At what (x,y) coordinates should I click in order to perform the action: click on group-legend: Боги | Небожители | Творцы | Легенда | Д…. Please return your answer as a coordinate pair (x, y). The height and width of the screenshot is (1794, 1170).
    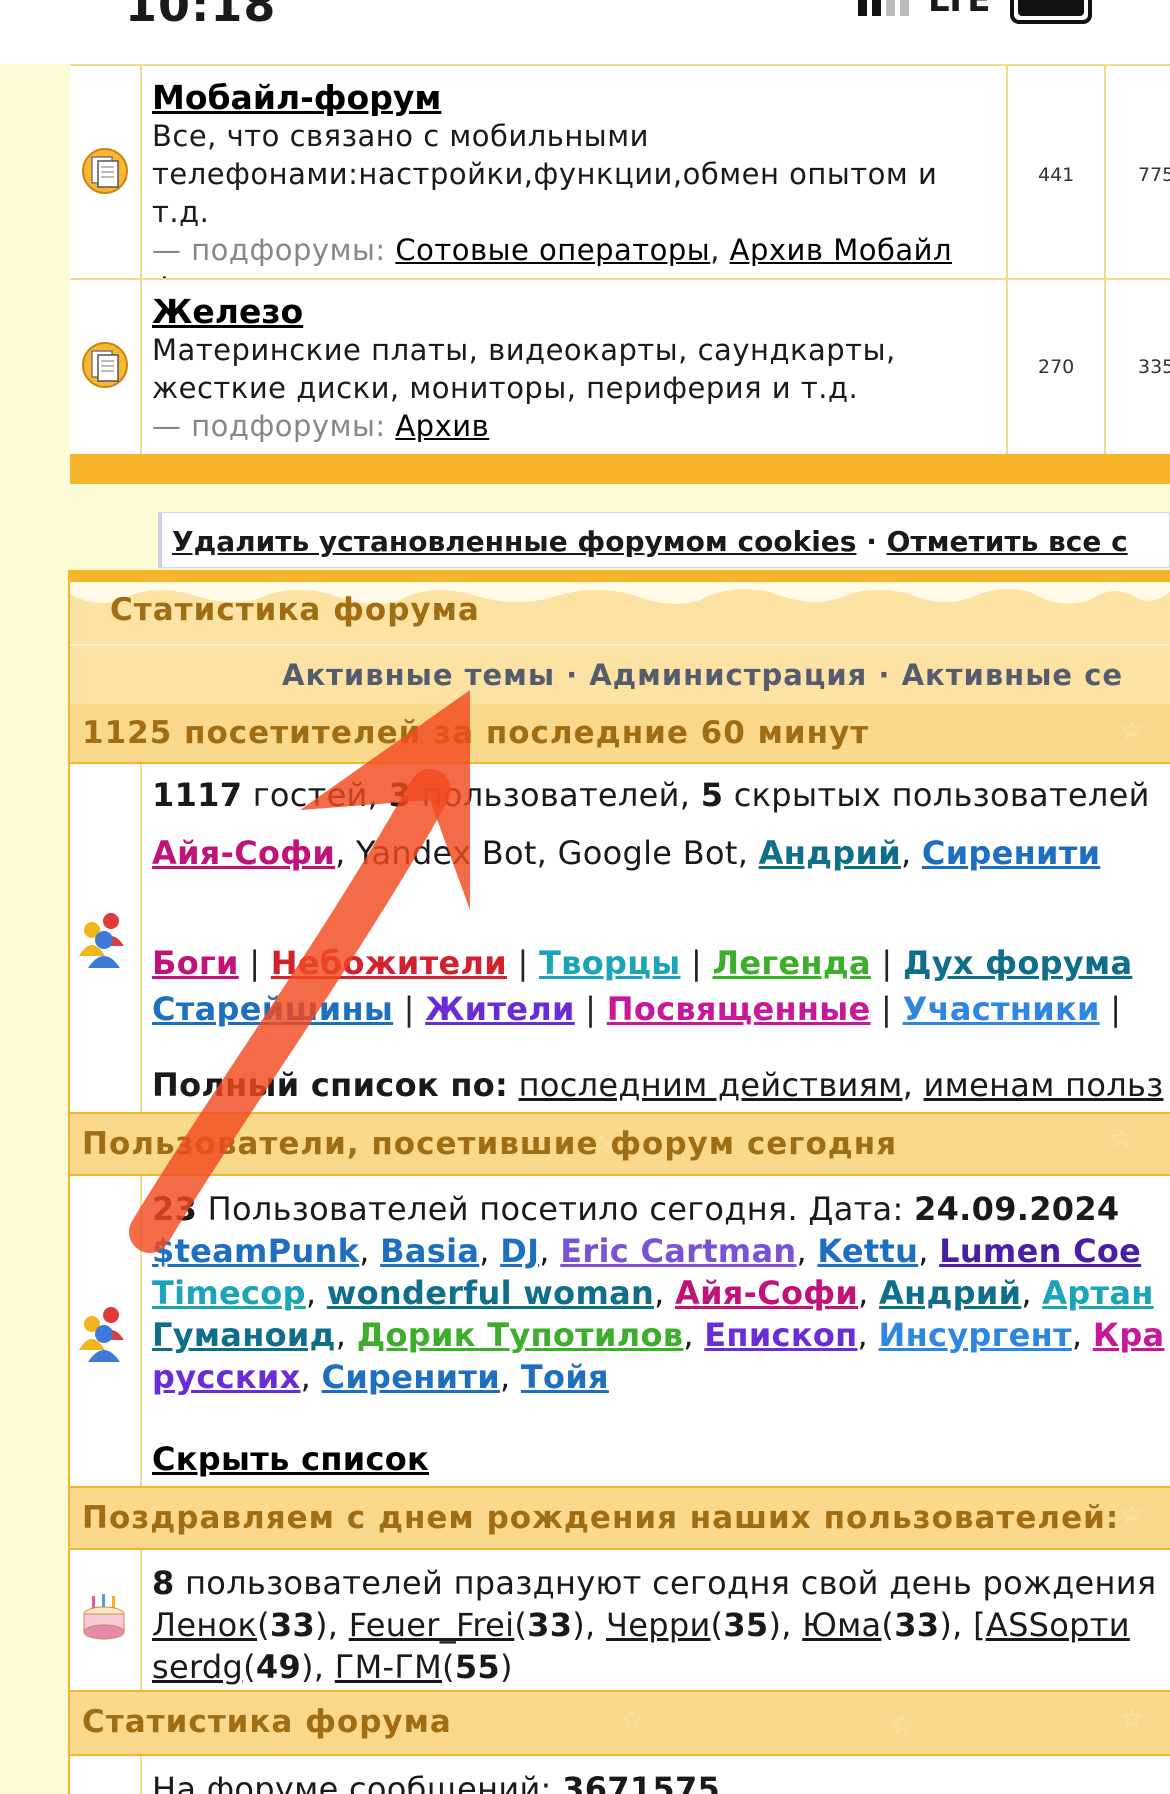
    Looking at the image, I should click on (642, 963).